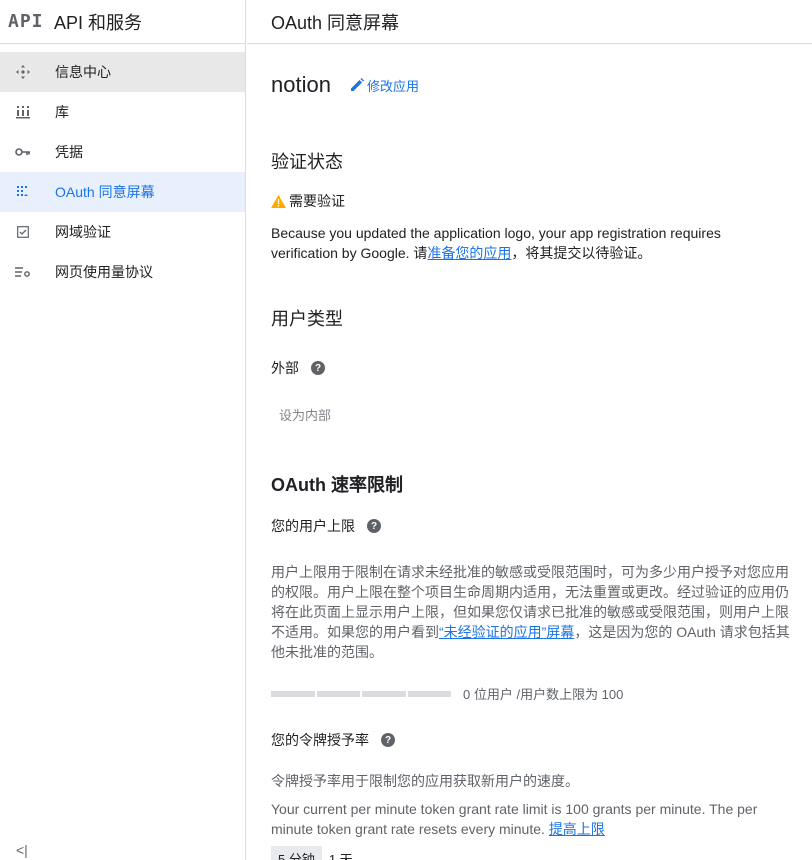  What do you see at coordinates (531, 415) in the screenshot?
I see `make-internal-row: 设为内部` at bounding box center [531, 415].